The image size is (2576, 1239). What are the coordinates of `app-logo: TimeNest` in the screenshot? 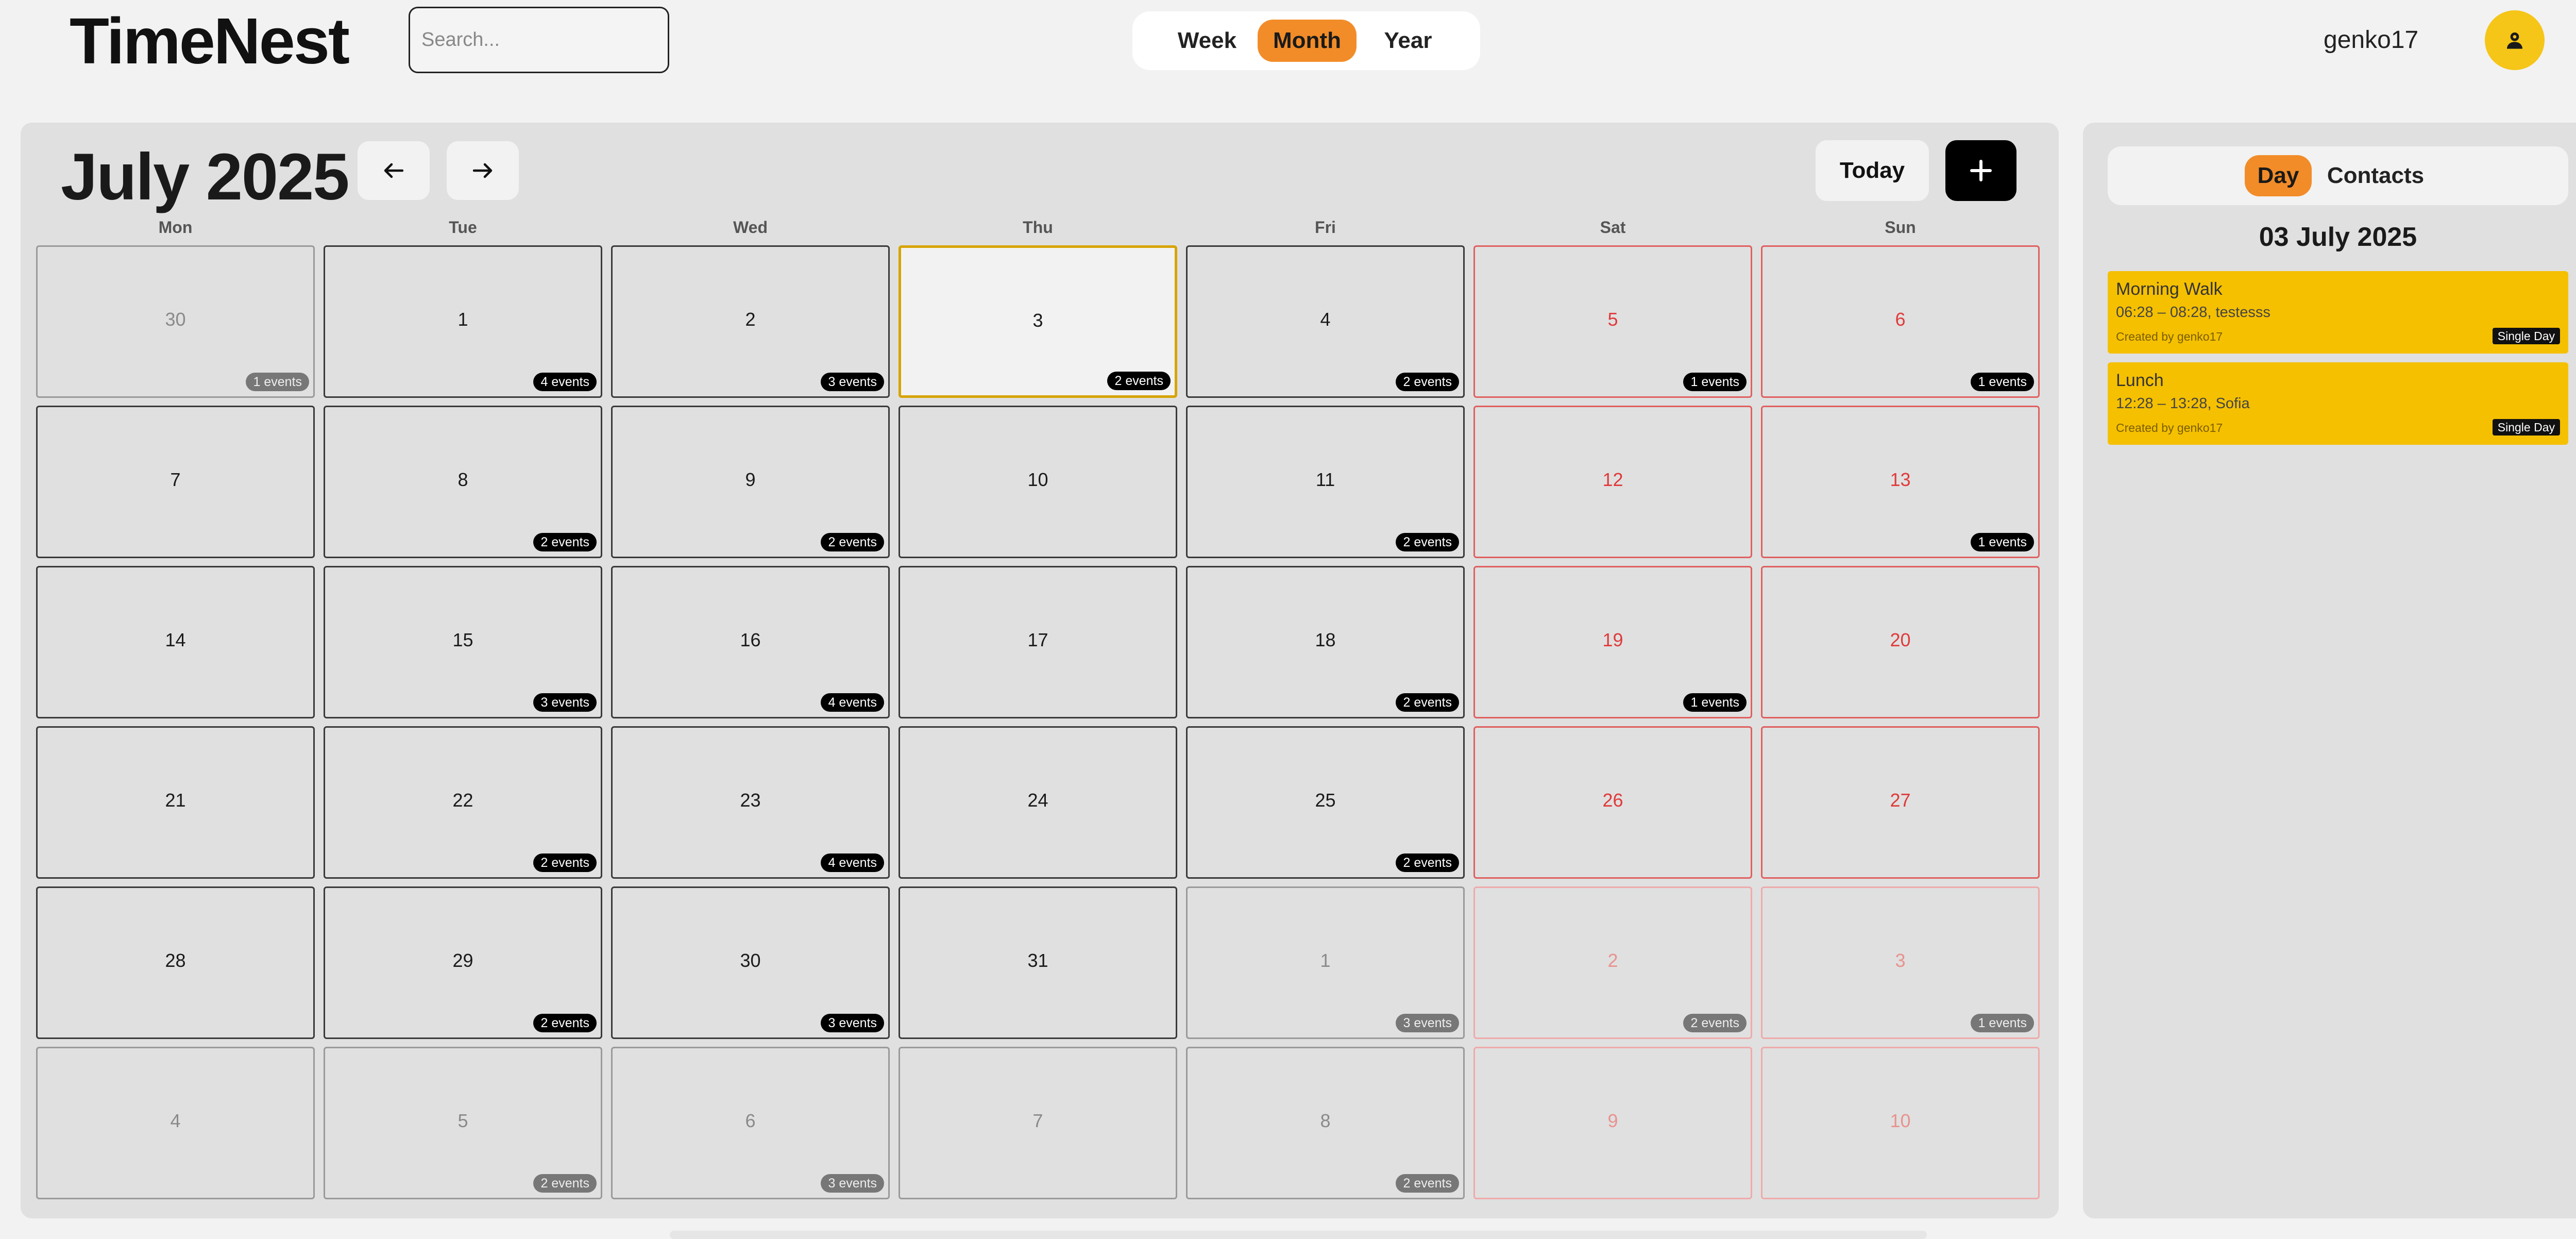 It's located at (210, 41).